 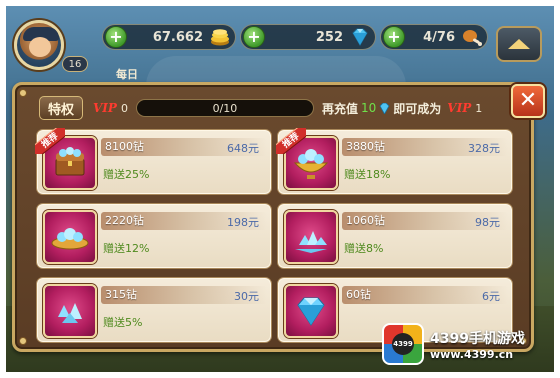 I want to click on gem-dish-icon, so click(x=70, y=239).